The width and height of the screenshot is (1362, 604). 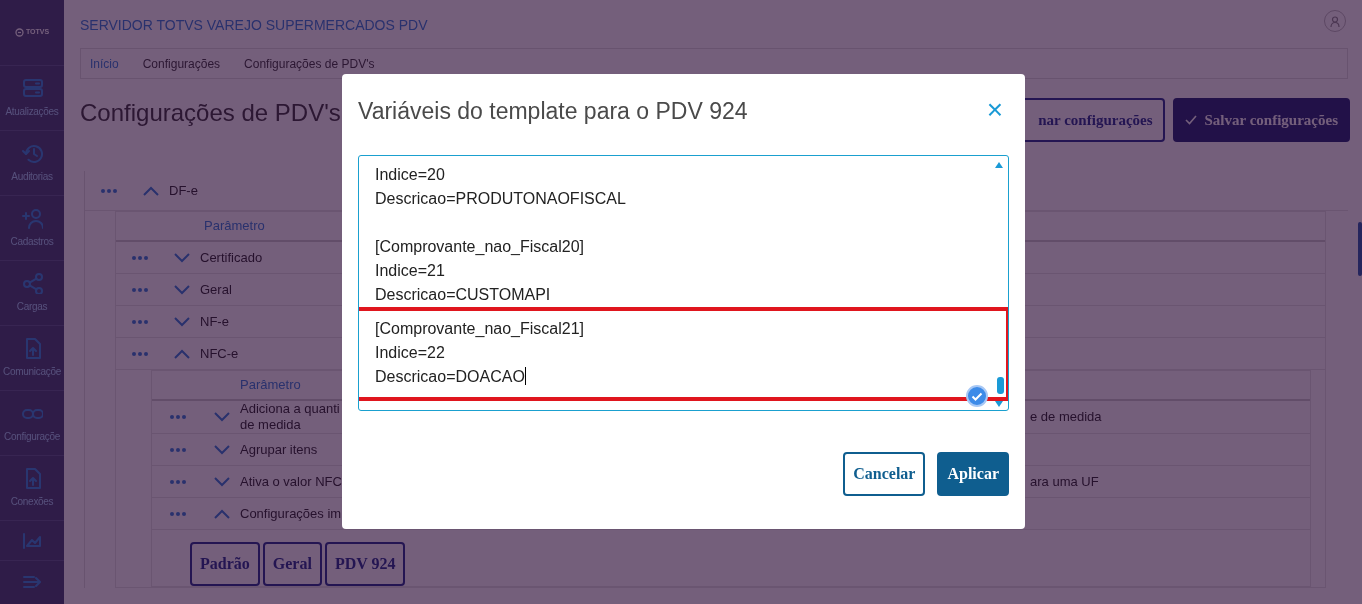 What do you see at coordinates (410, 352) in the screenshot?
I see `code-line: Indice=22` at bounding box center [410, 352].